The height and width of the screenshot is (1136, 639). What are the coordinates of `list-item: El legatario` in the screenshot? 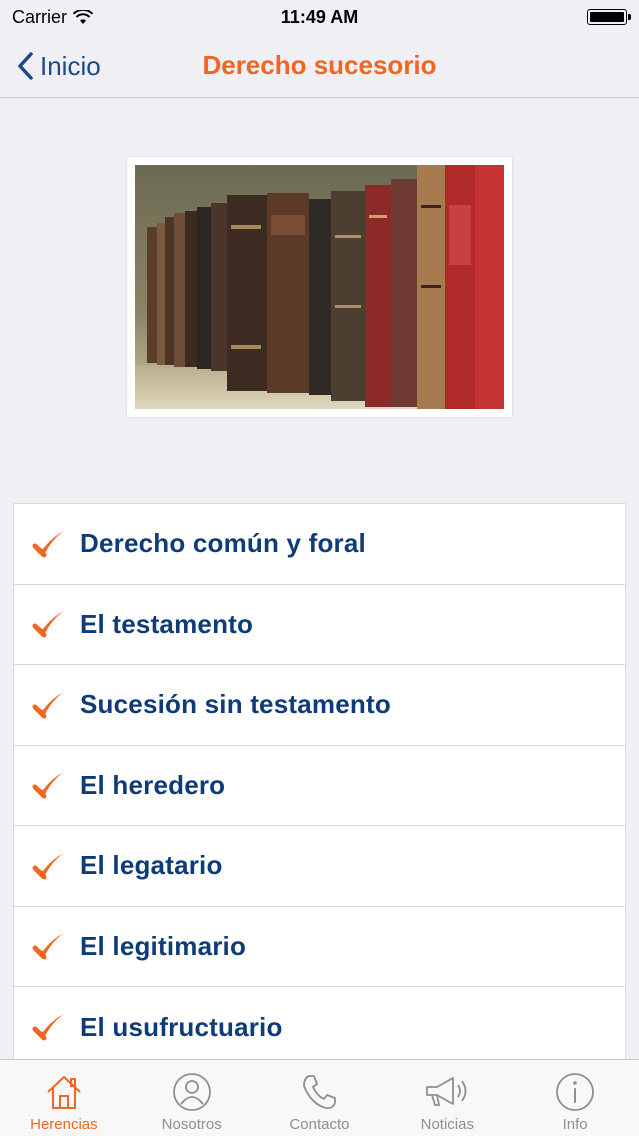 It's located at (319, 866).